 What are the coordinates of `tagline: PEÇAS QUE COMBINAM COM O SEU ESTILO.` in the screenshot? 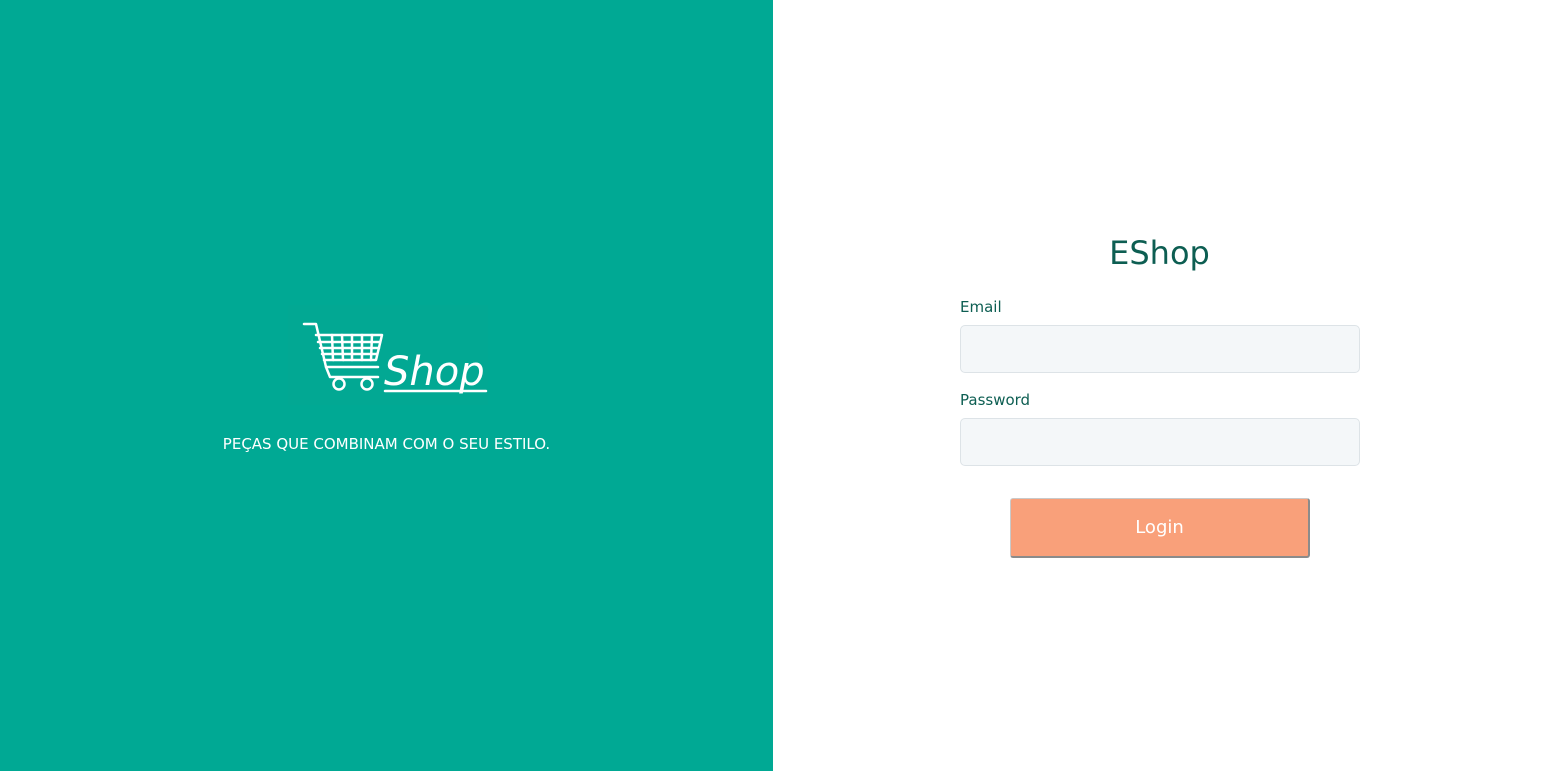 It's located at (386, 444).